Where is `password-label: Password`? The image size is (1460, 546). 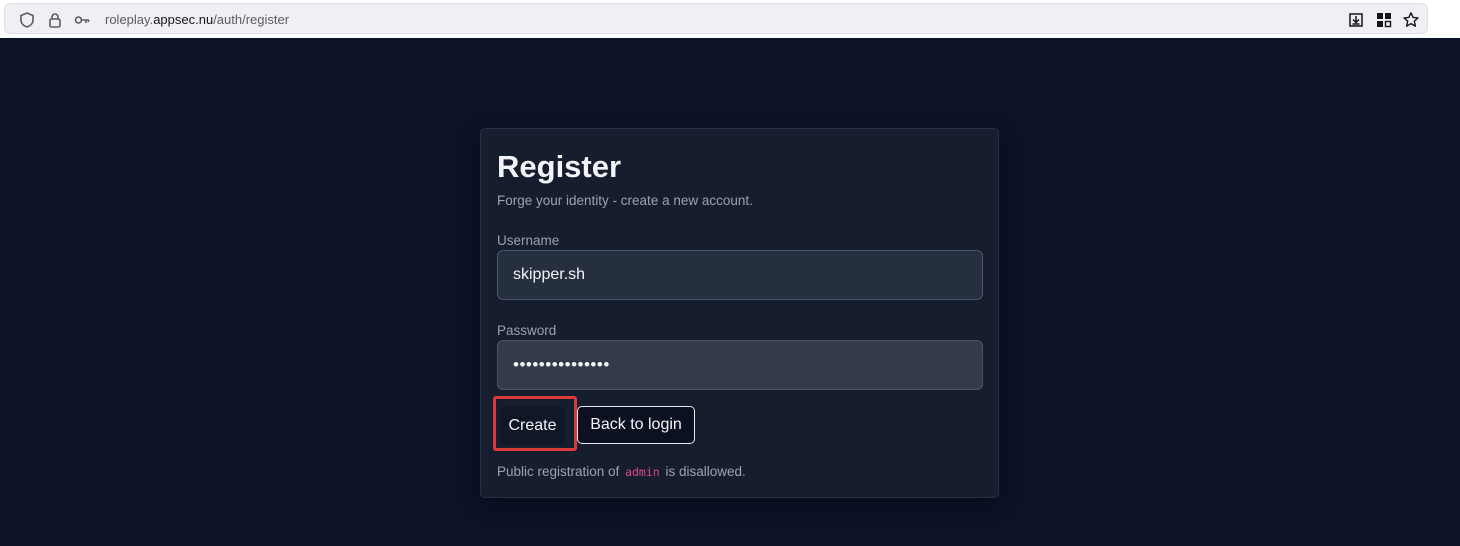 password-label: Password is located at coordinates (527, 330).